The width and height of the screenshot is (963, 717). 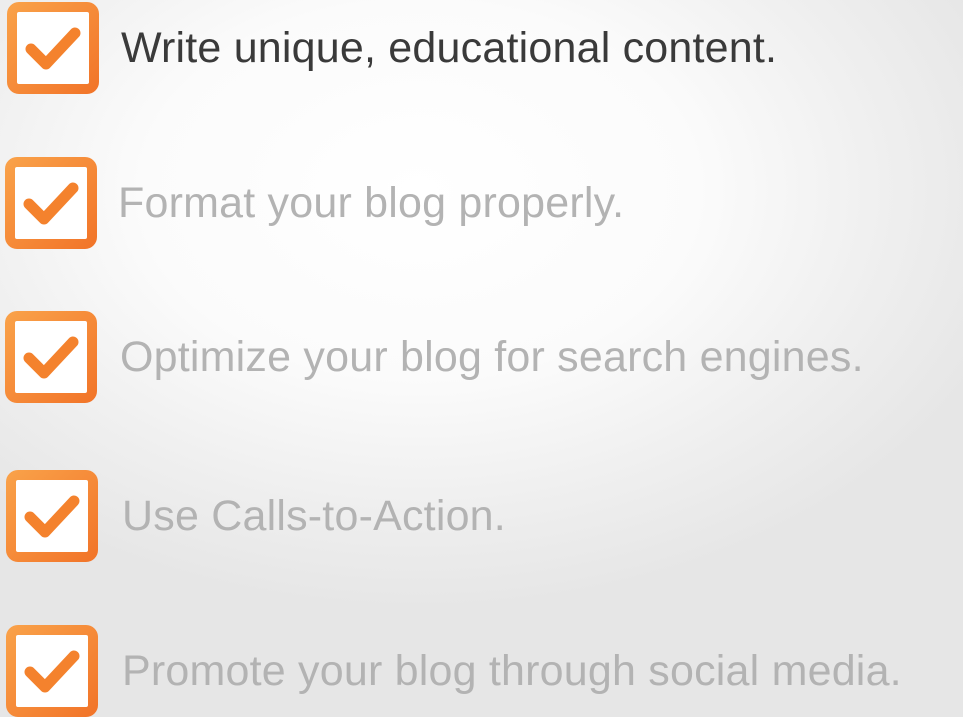 I want to click on checklist-item: Format your blog properly., so click(x=314, y=203).